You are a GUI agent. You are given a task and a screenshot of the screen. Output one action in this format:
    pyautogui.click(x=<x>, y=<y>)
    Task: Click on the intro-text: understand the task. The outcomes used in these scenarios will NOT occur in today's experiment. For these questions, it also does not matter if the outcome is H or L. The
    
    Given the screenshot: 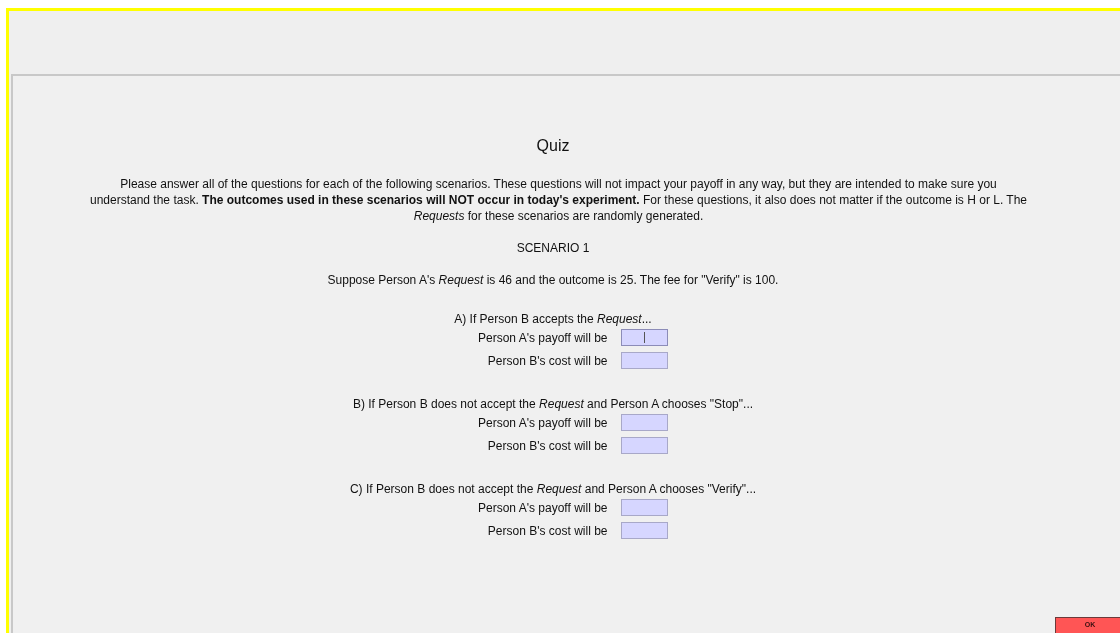 What is the action you would take?
    pyautogui.click(x=558, y=200)
    